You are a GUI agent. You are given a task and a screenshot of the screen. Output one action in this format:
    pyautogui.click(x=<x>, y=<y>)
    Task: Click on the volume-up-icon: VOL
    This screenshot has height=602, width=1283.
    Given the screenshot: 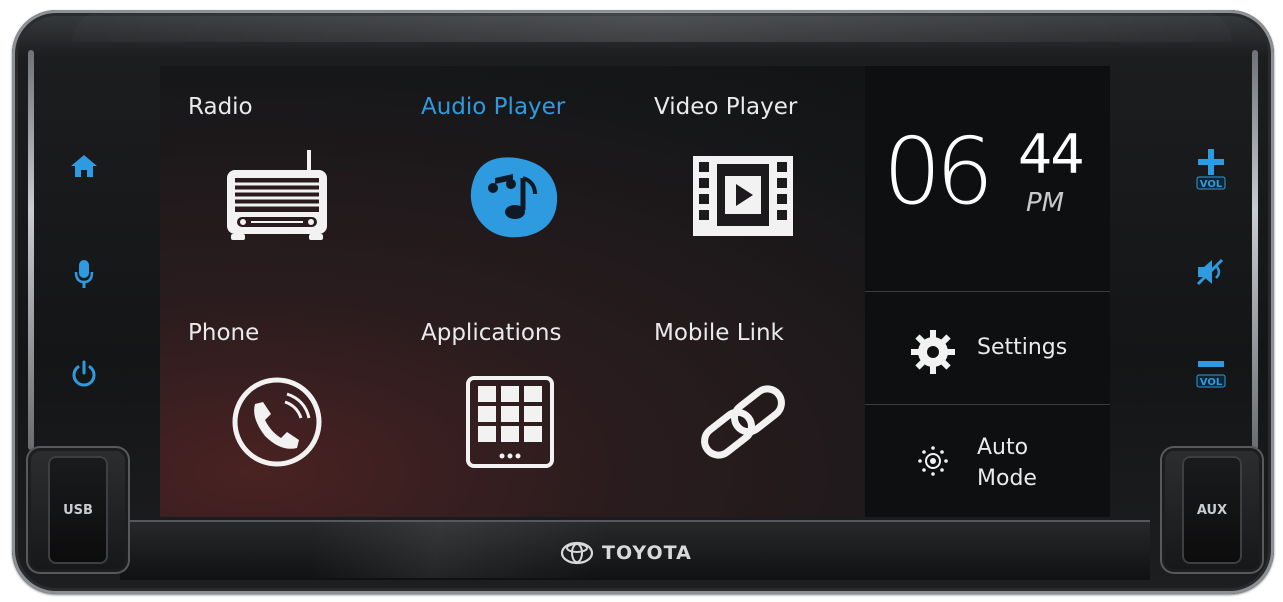 What is the action you would take?
    pyautogui.click(x=1211, y=169)
    